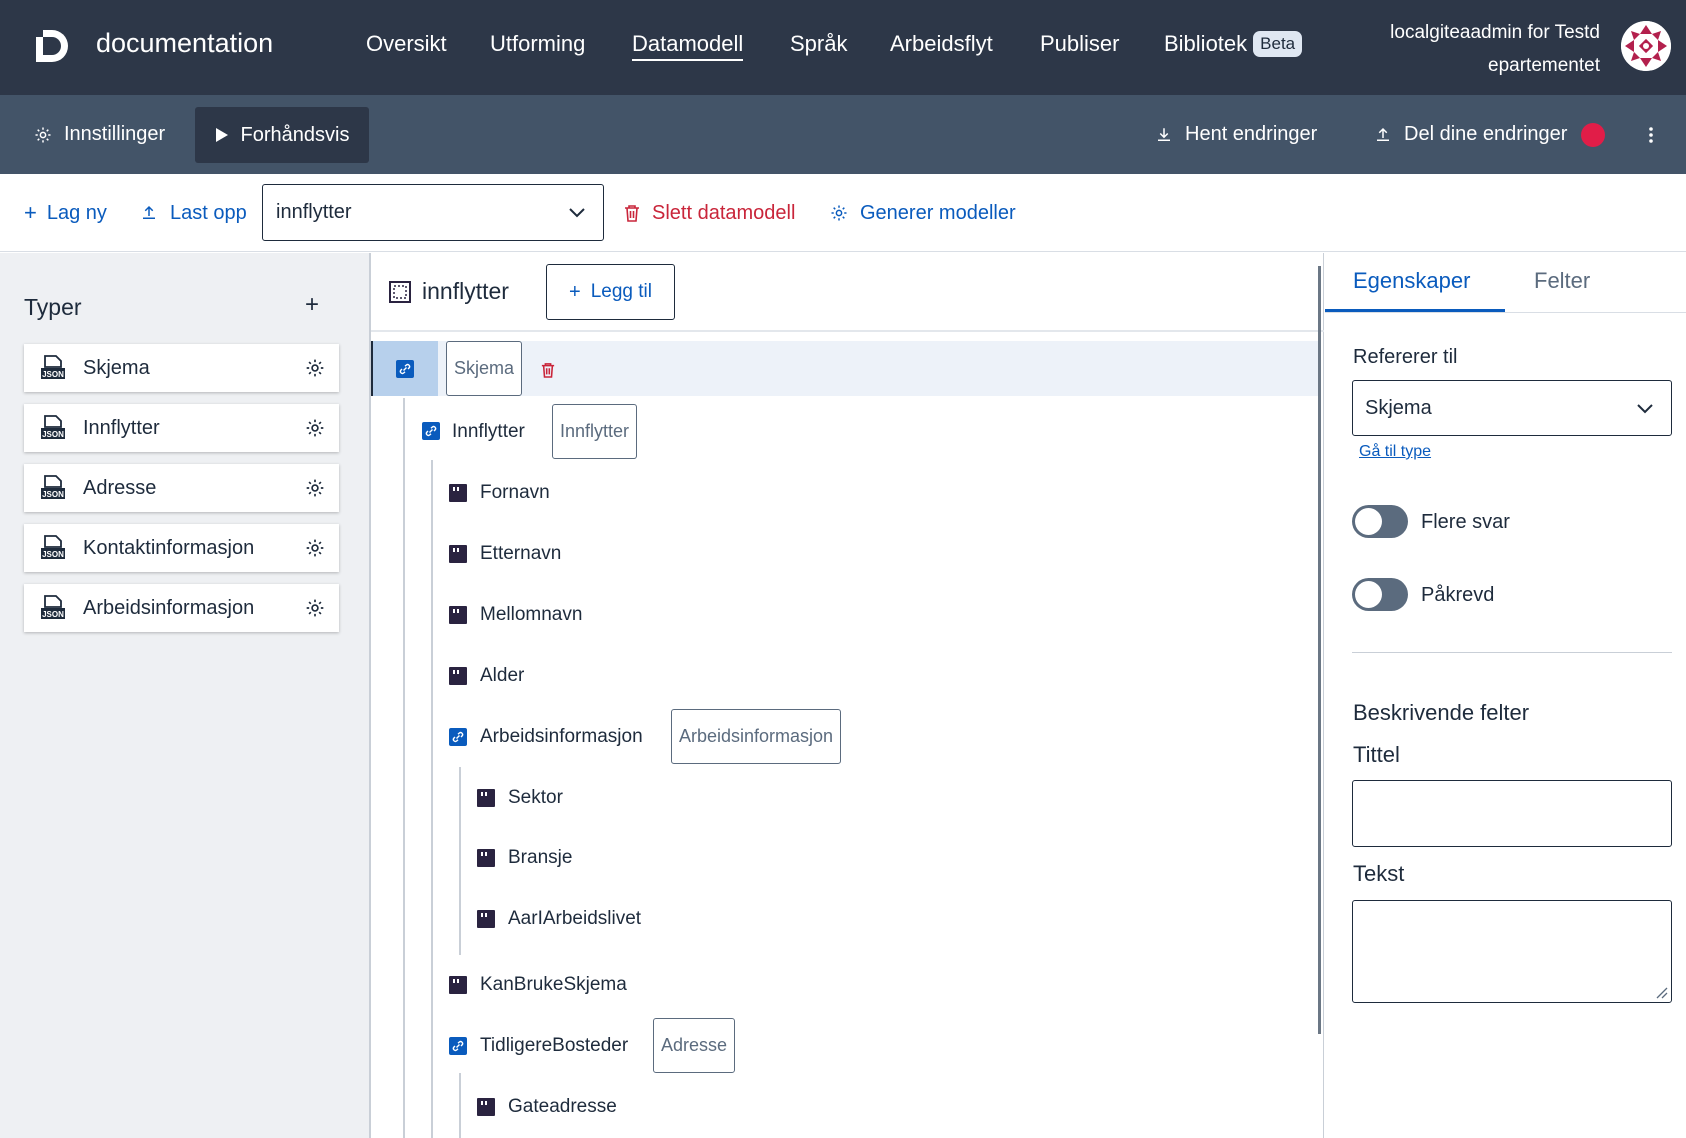 Image resolution: width=1686 pixels, height=1138 pixels. What do you see at coordinates (181, 548) in the screenshot?
I see `type-item-kontaktinformasjon: JSON Kontaktinformasjon` at bounding box center [181, 548].